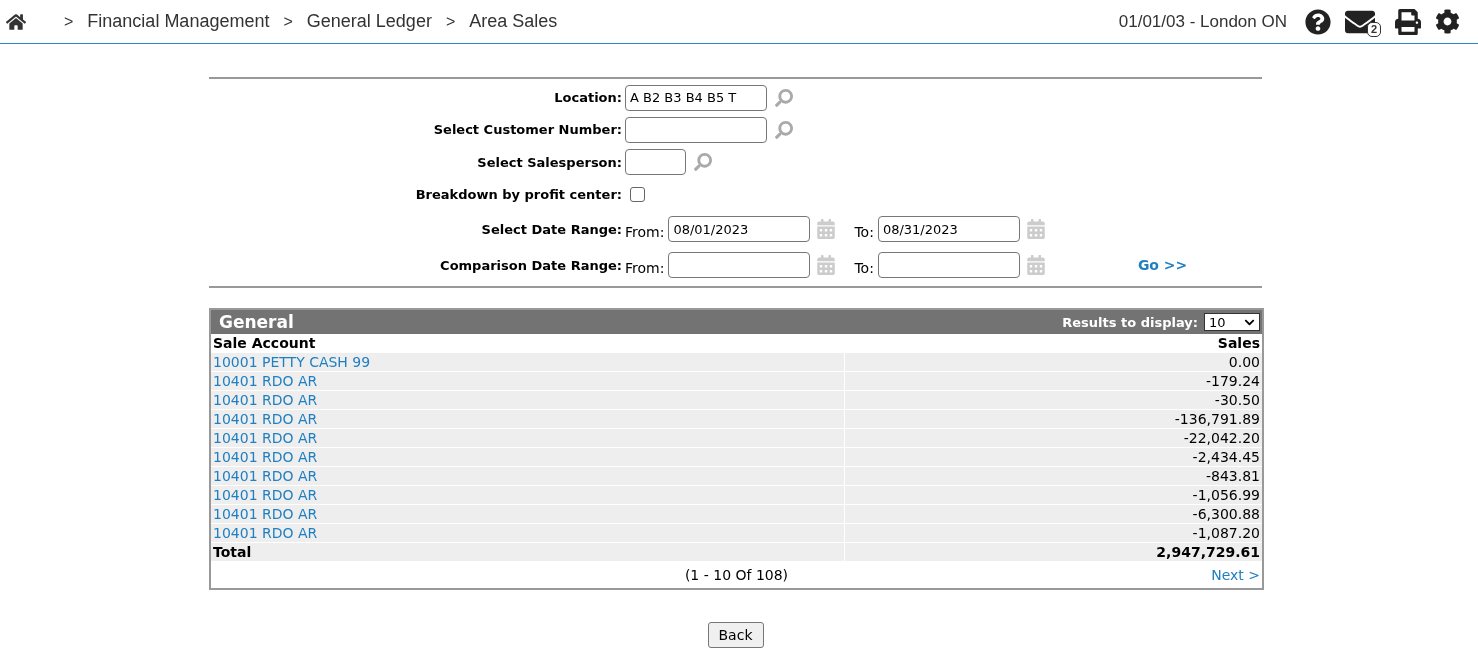 The image size is (1478, 670). Describe the element at coordinates (1162, 265) in the screenshot. I see `go-link: Go >>` at that location.